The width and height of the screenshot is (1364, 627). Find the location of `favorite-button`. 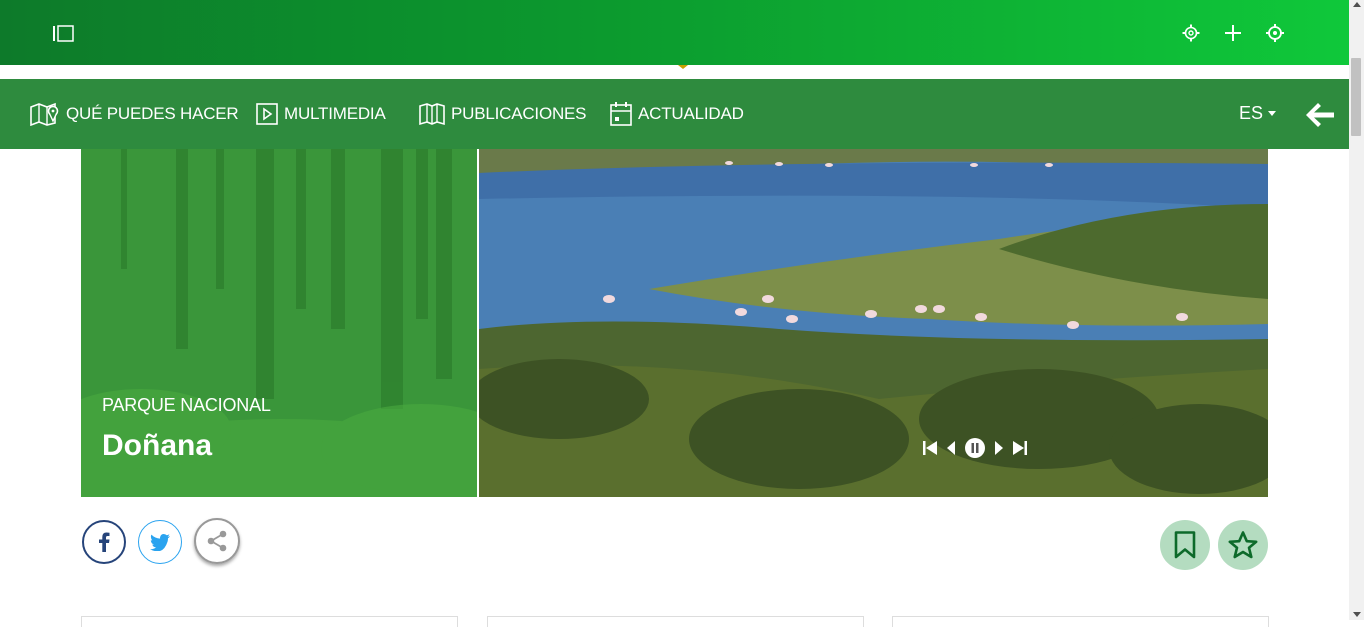

favorite-button is located at coordinates (1243, 545).